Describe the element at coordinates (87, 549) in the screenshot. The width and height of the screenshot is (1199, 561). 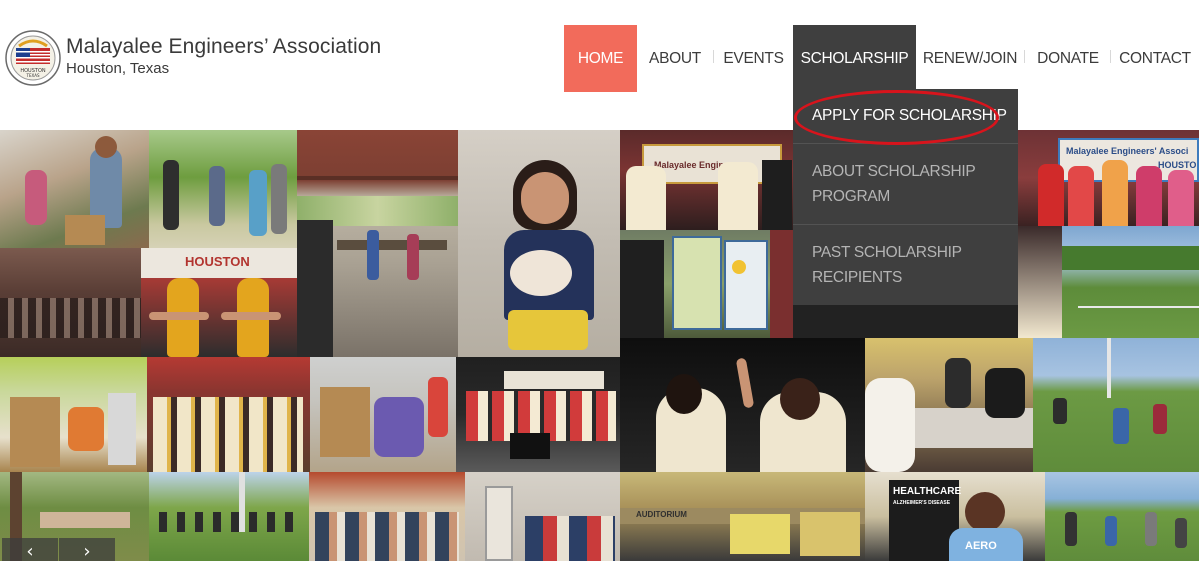
I see `slider-next-button: ›` at that location.